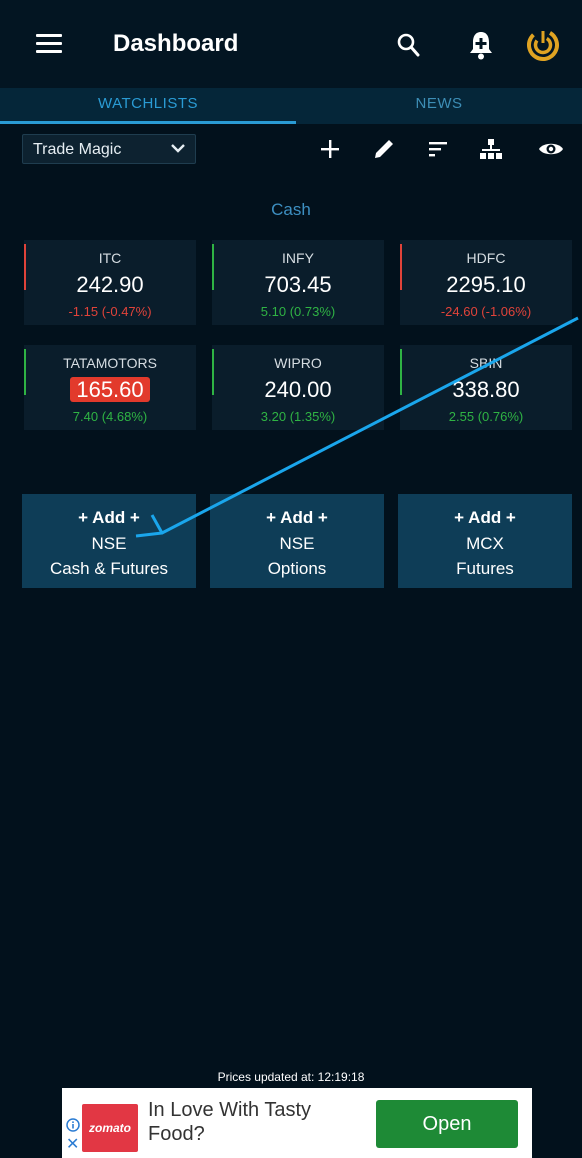  Describe the element at coordinates (551, 149) in the screenshot. I see `eye-icon` at that location.